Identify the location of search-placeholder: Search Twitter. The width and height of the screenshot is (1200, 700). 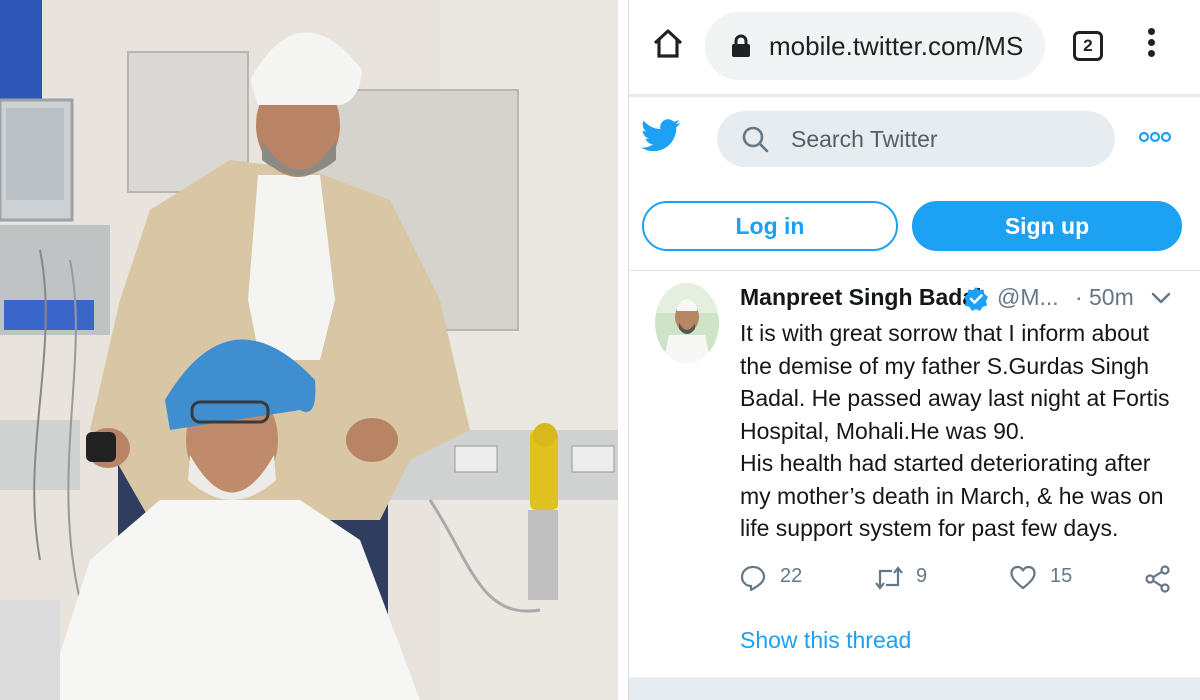
(864, 139).